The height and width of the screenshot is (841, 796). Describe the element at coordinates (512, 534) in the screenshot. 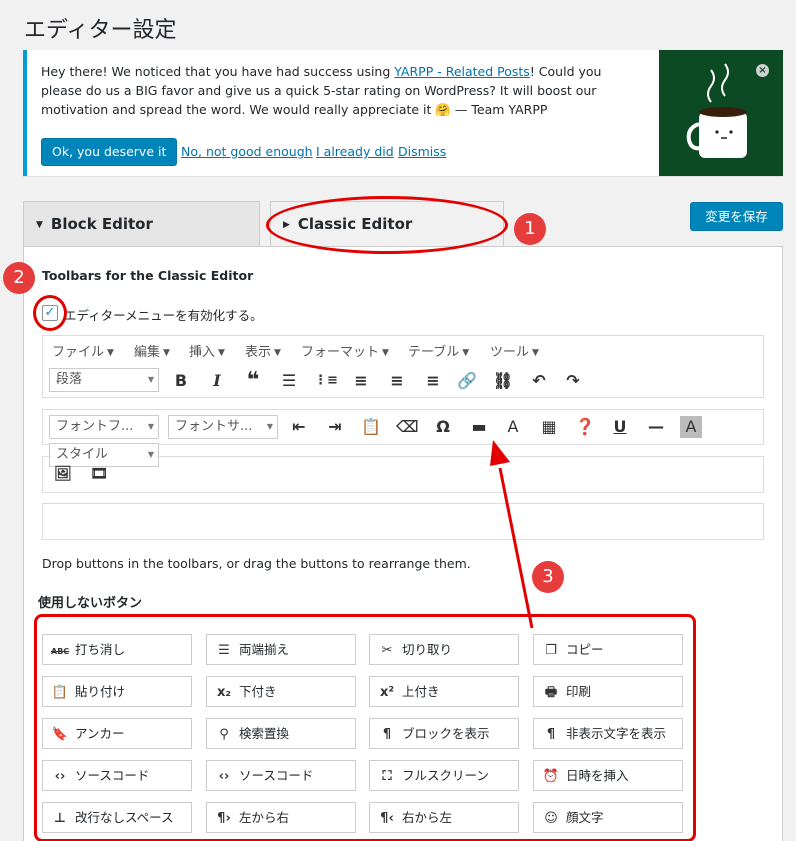

I see `annotation-arrow` at that location.